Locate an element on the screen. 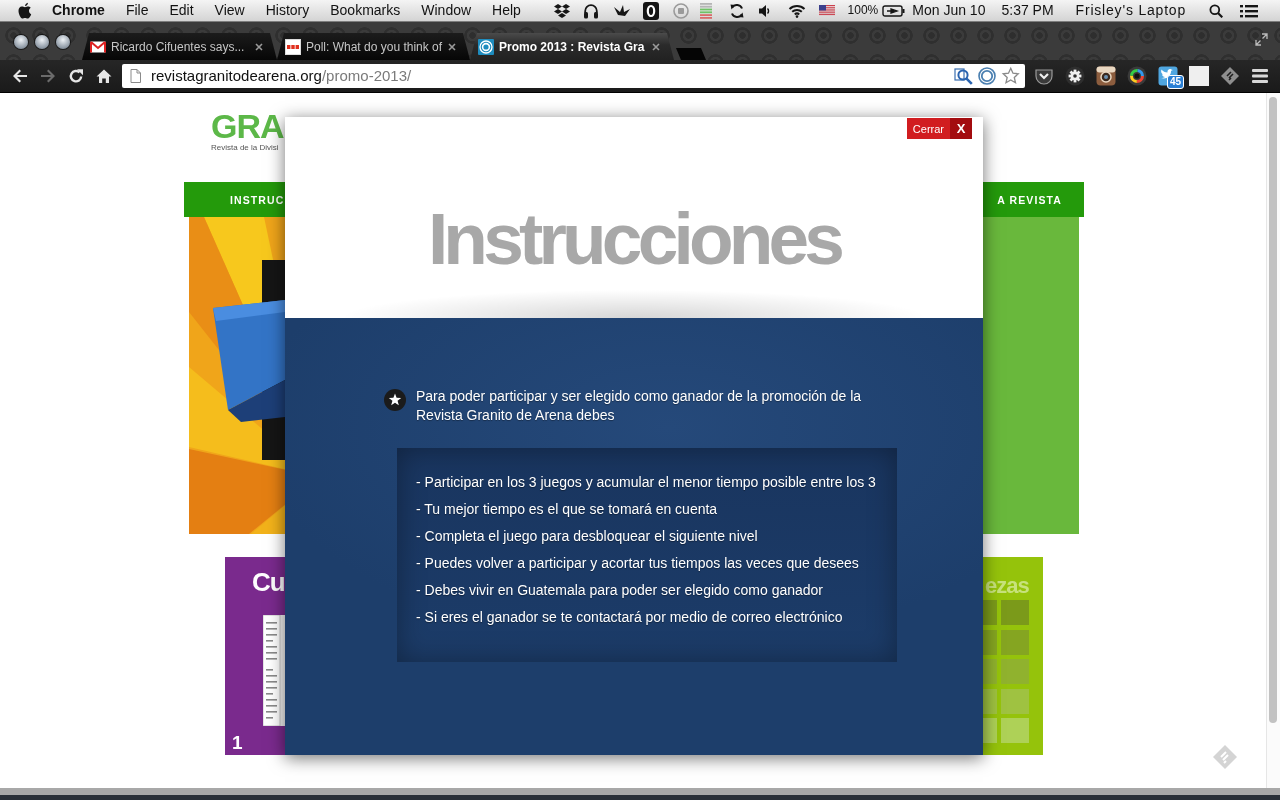 This screenshot has height=800, width=1280. battery-percentage: 100% is located at coordinates (863, 10).